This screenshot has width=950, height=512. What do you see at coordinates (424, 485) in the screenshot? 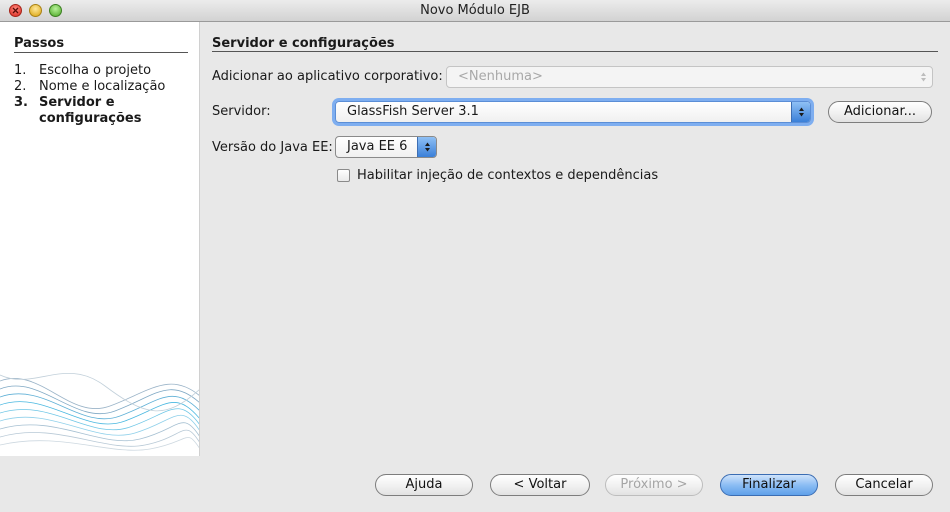
I see `help-button: Ajuda` at bounding box center [424, 485].